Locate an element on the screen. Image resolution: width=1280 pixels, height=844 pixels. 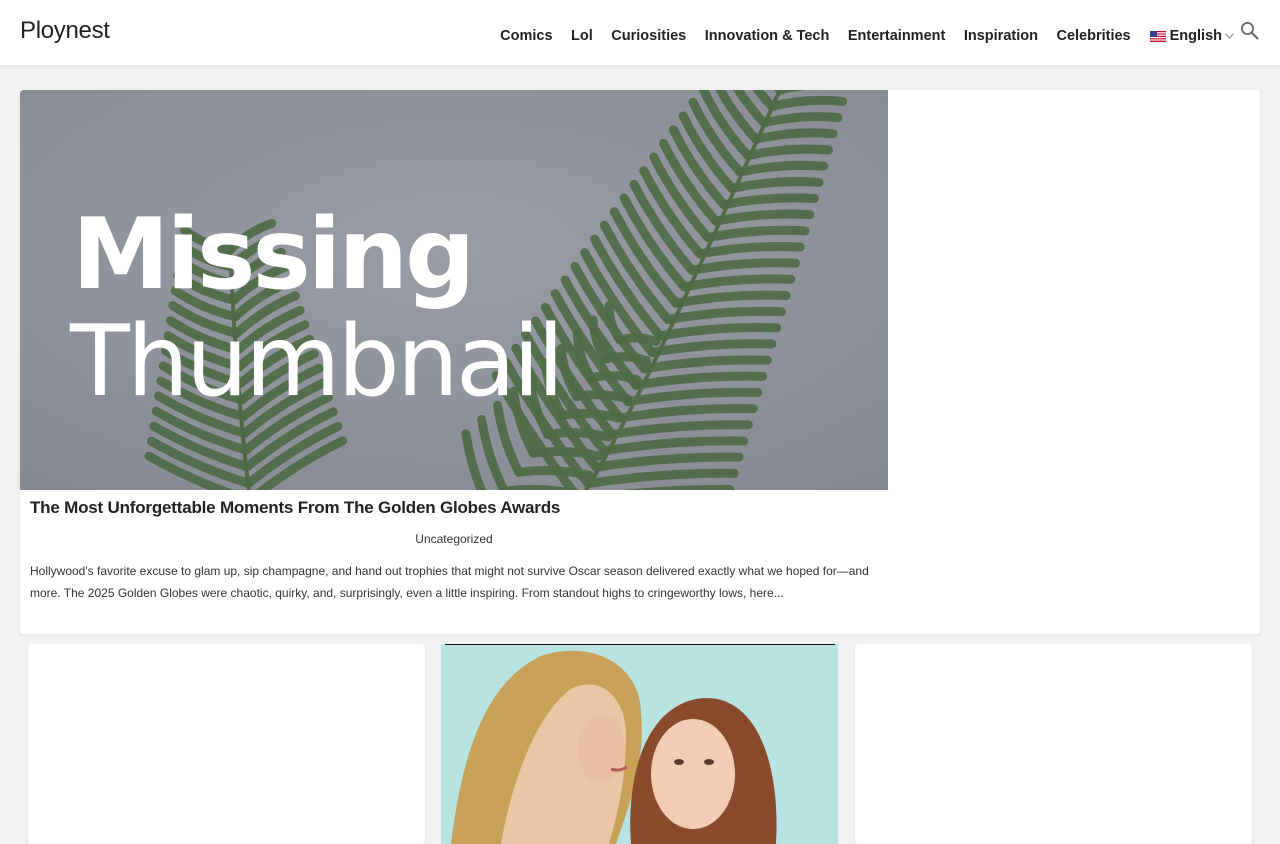
post-card-photo is located at coordinates (639, 744).